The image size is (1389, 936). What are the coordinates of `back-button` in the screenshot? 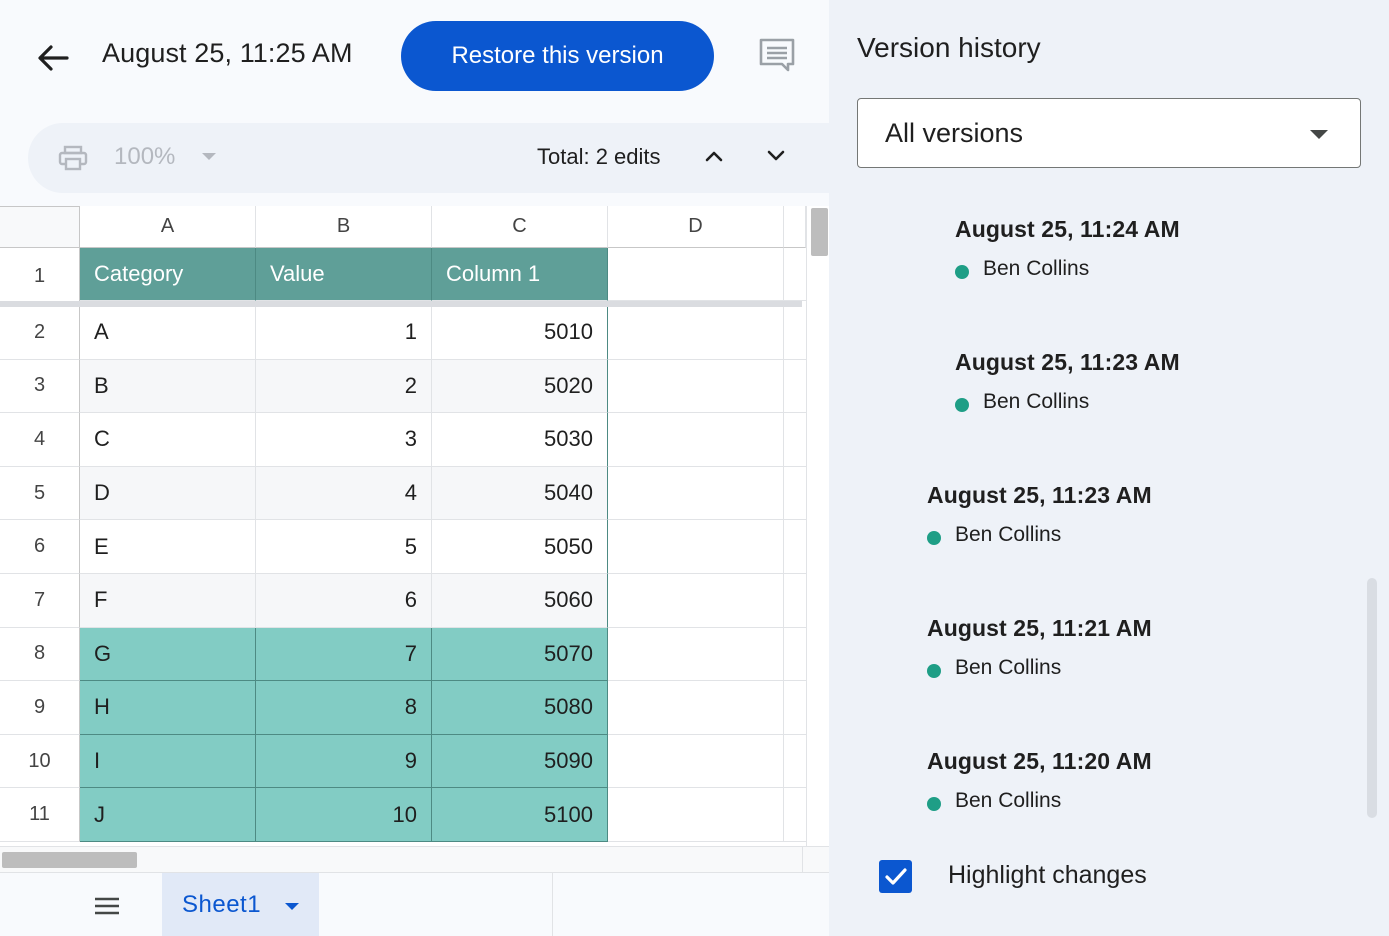 It's located at (53, 58).